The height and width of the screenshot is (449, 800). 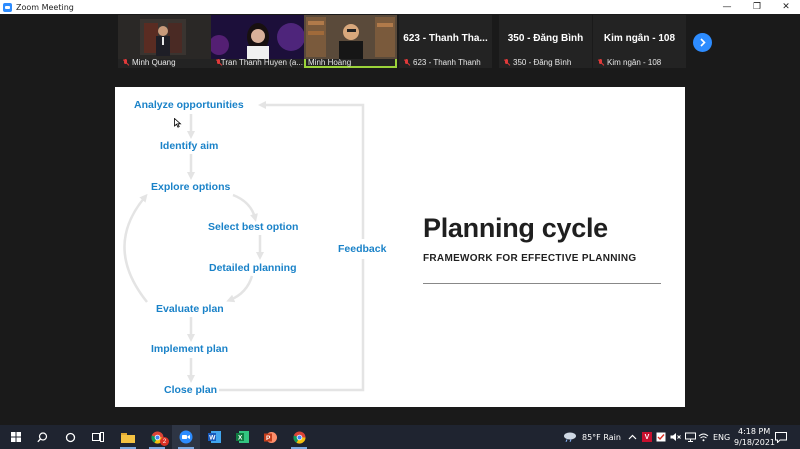 I want to click on clock-date: 9/18/2021, so click(x=754, y=442).